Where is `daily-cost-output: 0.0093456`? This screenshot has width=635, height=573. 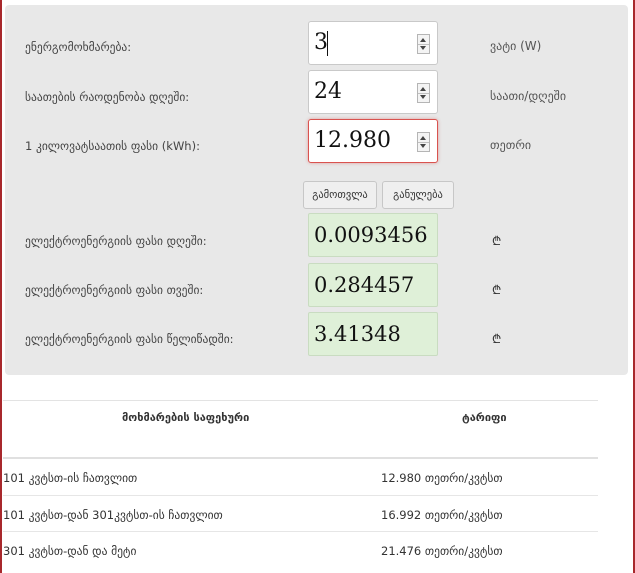 daily-cost-output: 0.0093456 is located at coordinates (373, 235).